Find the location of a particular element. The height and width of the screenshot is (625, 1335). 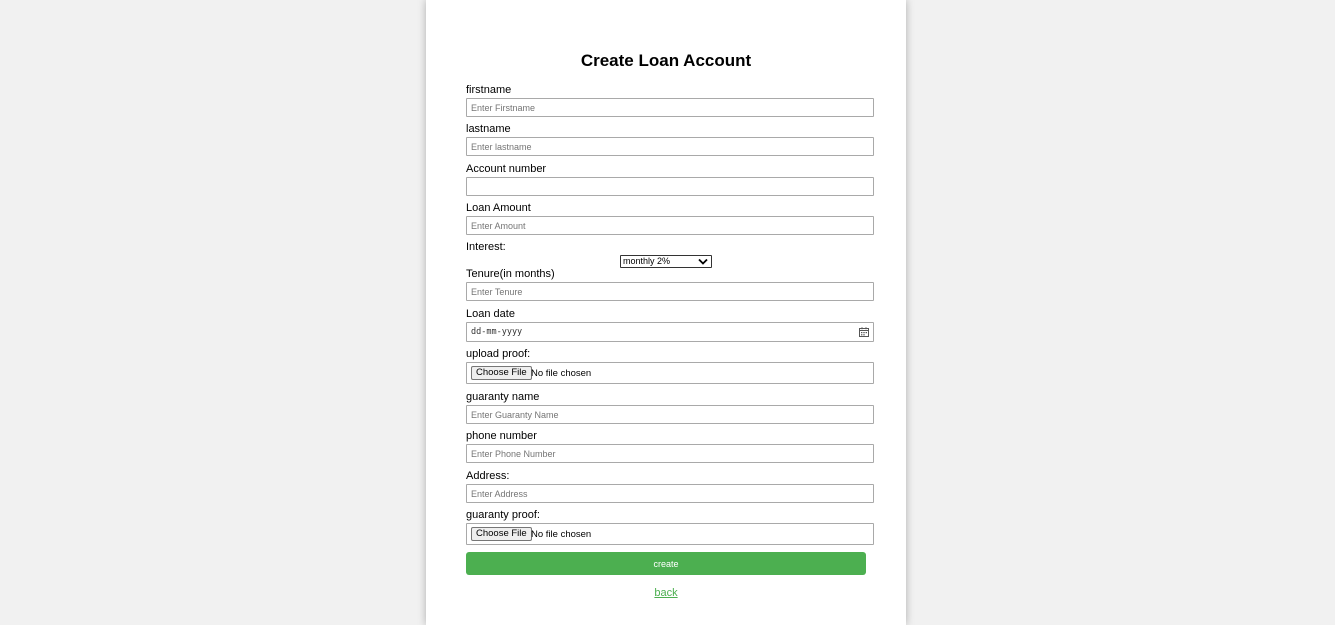

guaranty-proof-label: guaranty proof: is located at coordinates (503, 515).